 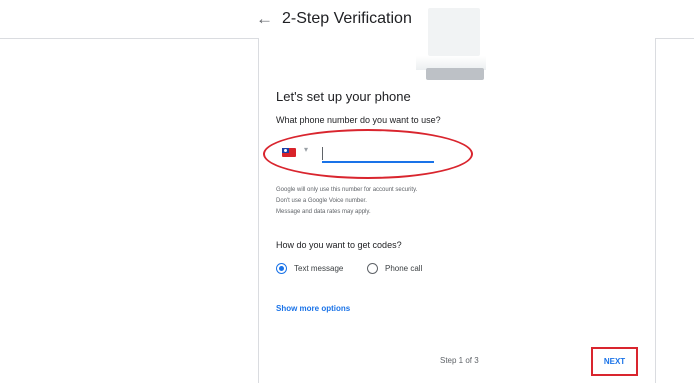 What do you see at coordinates (264, 19) in the screenshot?
I see `back-arrow-icon: ←` at bounding box center [264, 19].